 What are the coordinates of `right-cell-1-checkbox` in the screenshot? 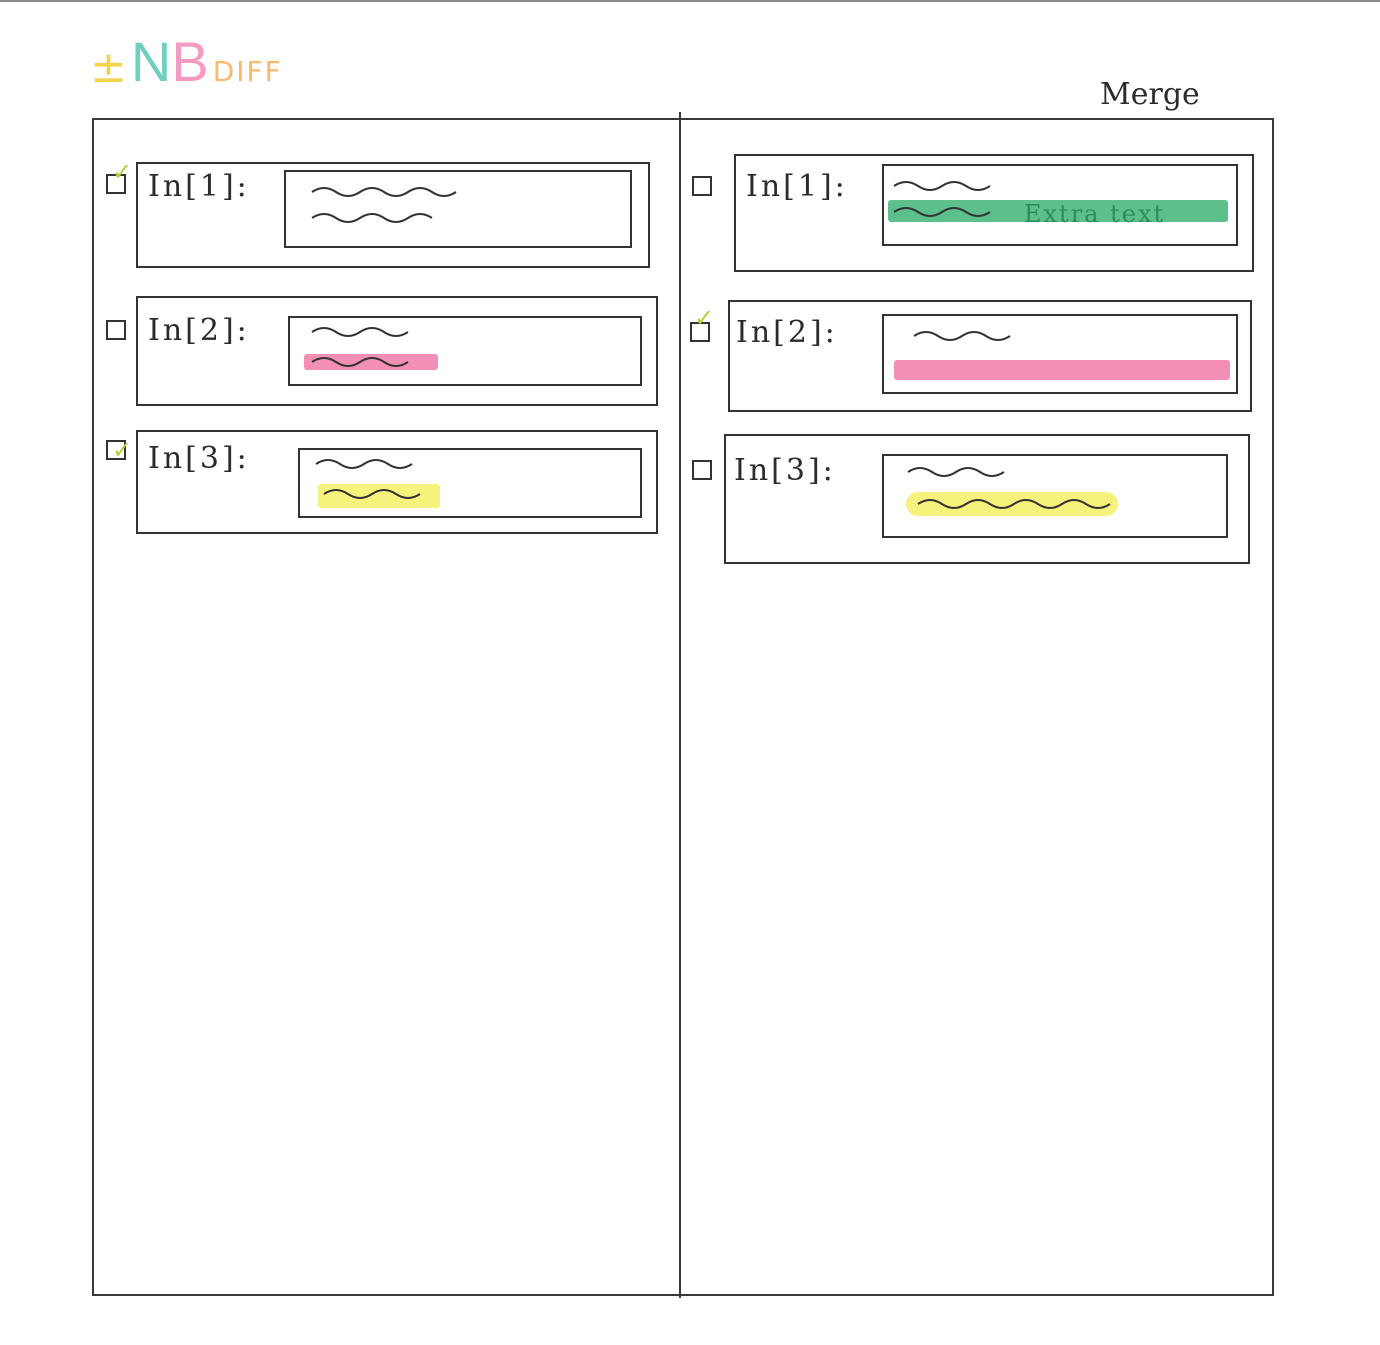 It's located at (702, 186).